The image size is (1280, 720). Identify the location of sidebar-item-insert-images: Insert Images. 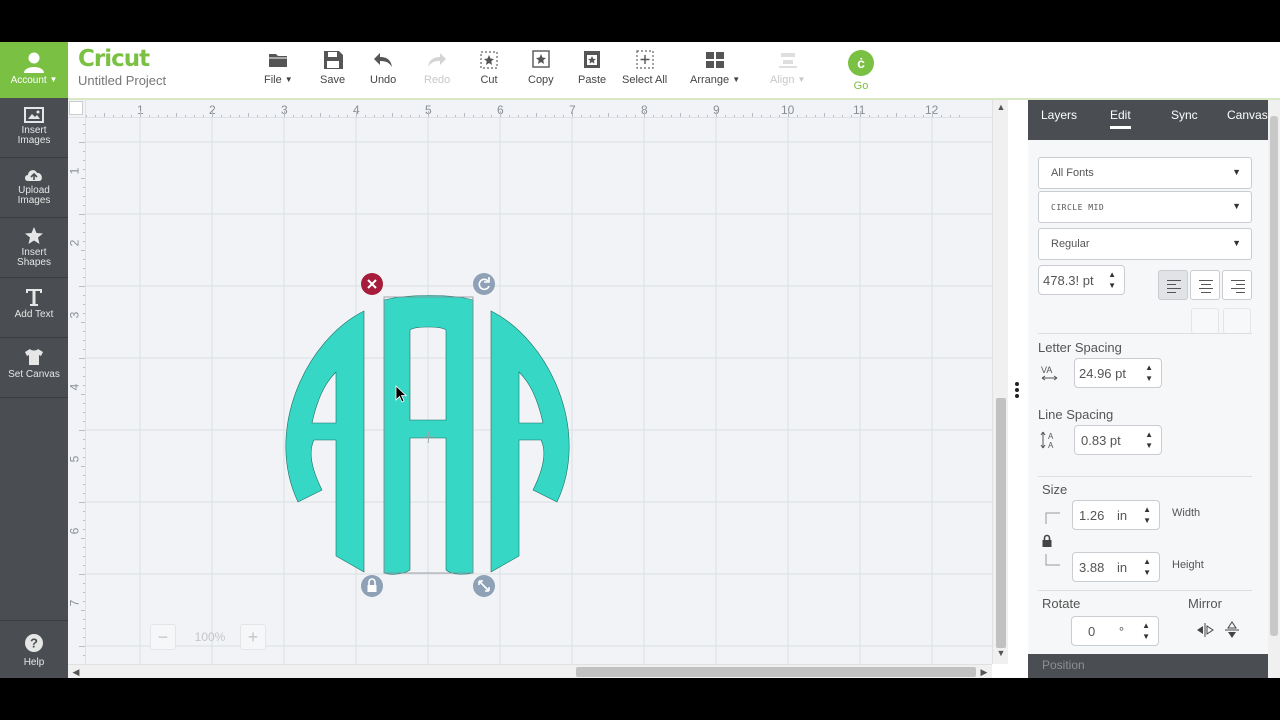
(34, 128).